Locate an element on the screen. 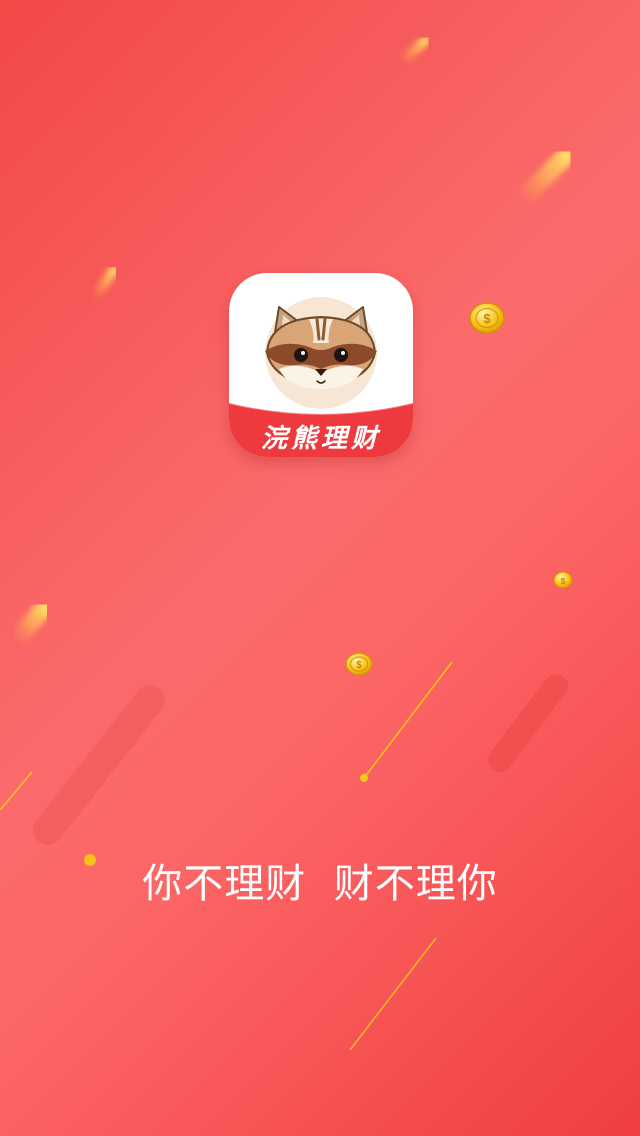  app-logo: 浣熊理财 is located at coordinates (321, 365).